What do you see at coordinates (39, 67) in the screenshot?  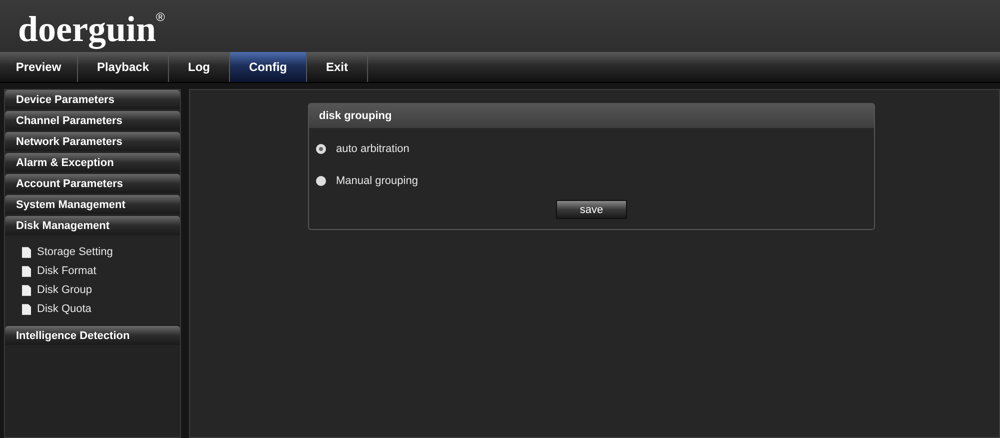 I see `nav-tab: Preview` at bounding box center [39, 67].